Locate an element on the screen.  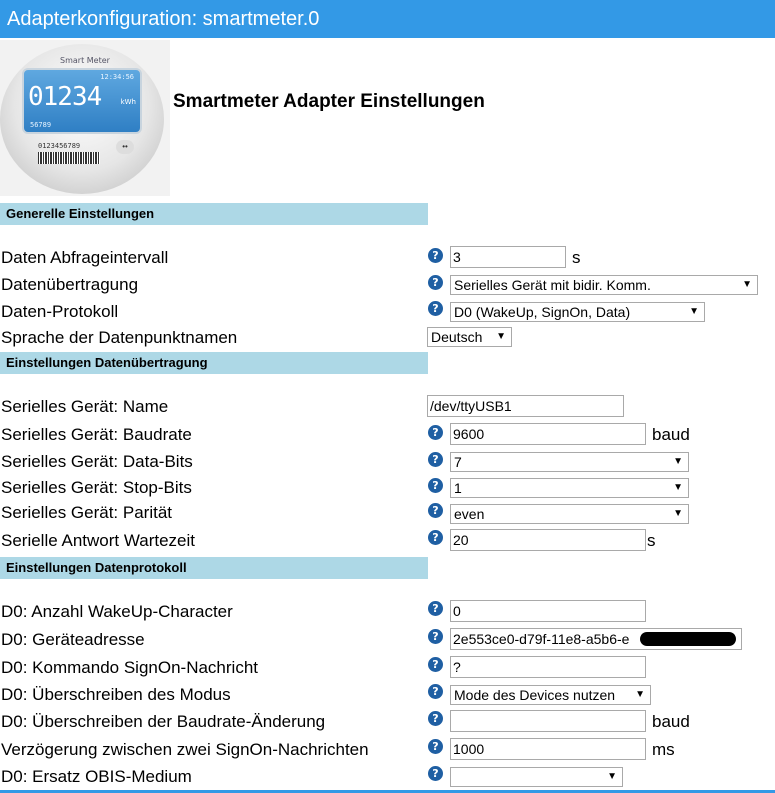
meter-digits: 01234 is located at coordinates (65, 97).